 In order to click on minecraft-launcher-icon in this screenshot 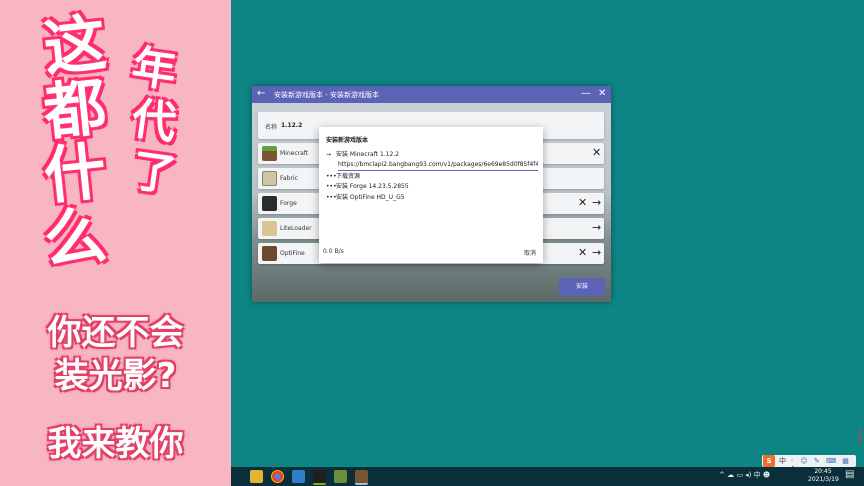, I will do `click(340, 476)`.